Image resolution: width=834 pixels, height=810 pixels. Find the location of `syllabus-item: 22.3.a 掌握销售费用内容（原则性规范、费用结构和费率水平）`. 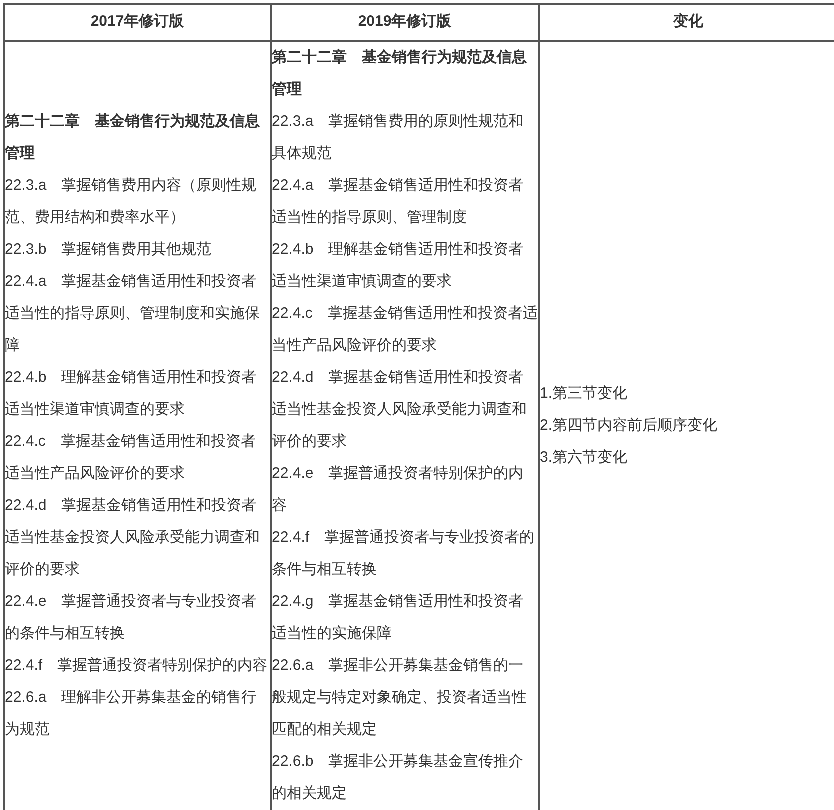

syllabus-item: 22.3.a 掌握销售费用内容（原则性规范、费用结构和费率水平） is located at coordinates (131, 202).